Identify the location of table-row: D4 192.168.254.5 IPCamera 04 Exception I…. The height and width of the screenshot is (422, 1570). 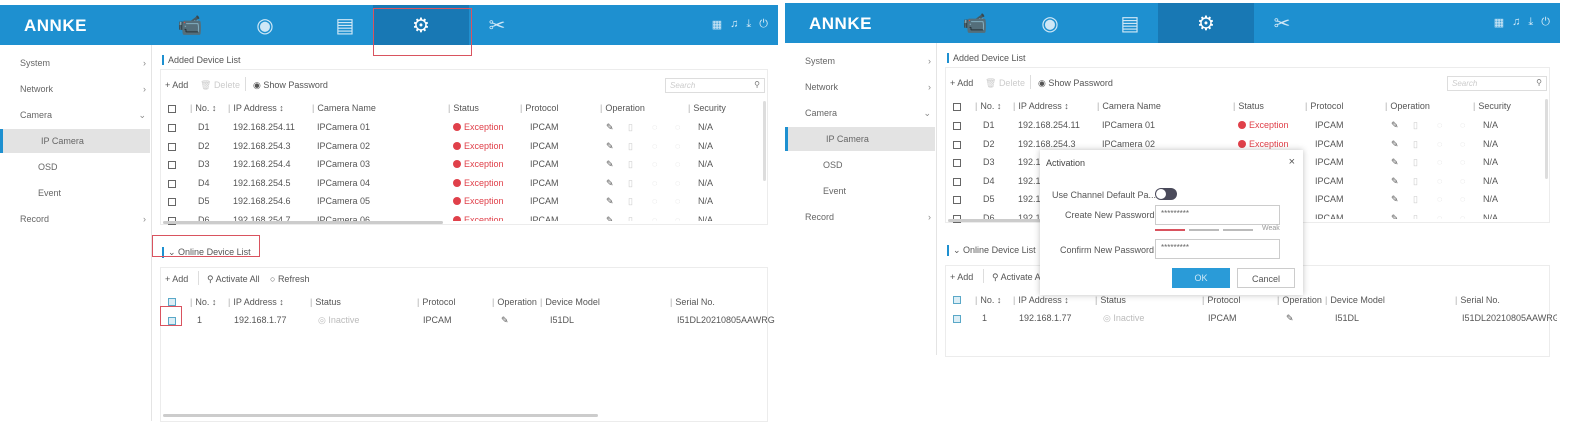
(389, 184).